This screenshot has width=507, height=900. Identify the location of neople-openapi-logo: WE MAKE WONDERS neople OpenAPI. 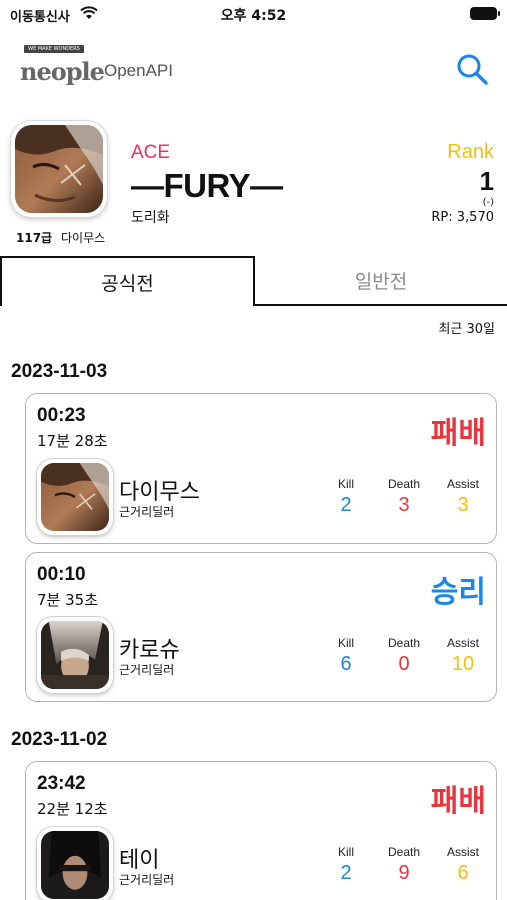
(105, 67).